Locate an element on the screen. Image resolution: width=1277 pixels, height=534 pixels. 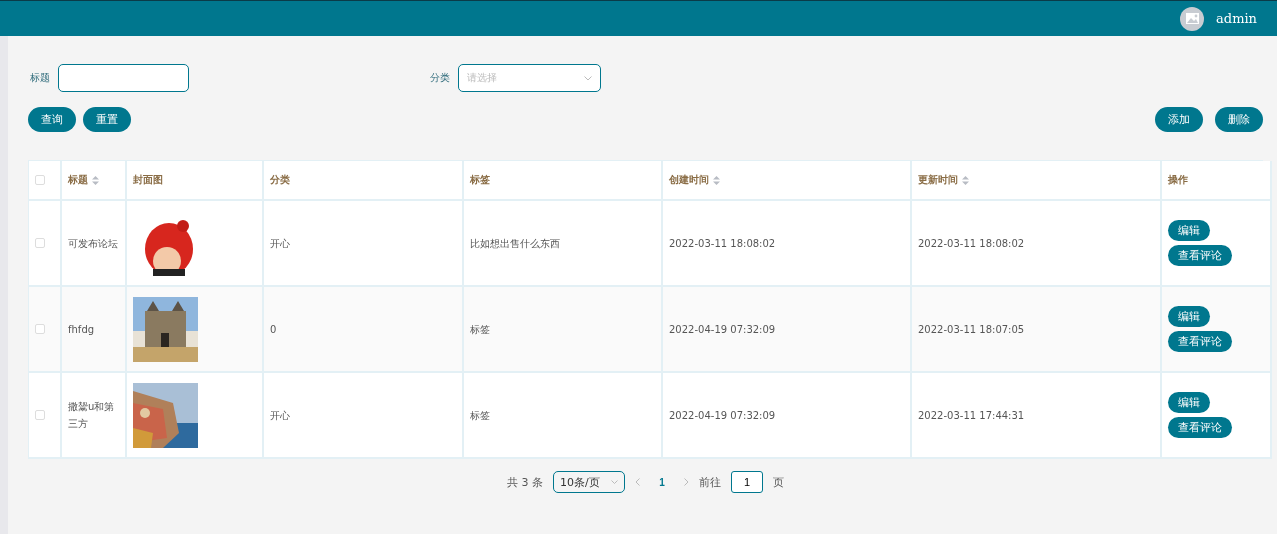
action-button: 删除 is located at coordinates (1239, 119).